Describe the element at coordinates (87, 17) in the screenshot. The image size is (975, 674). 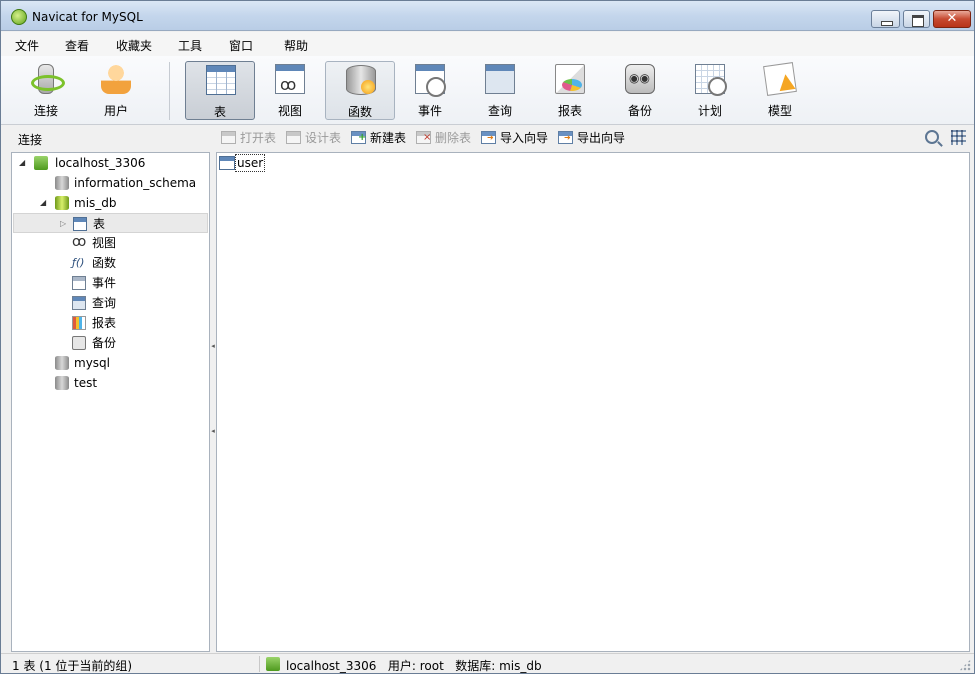
I see `window-title: Navicat for MySQL` at that location.